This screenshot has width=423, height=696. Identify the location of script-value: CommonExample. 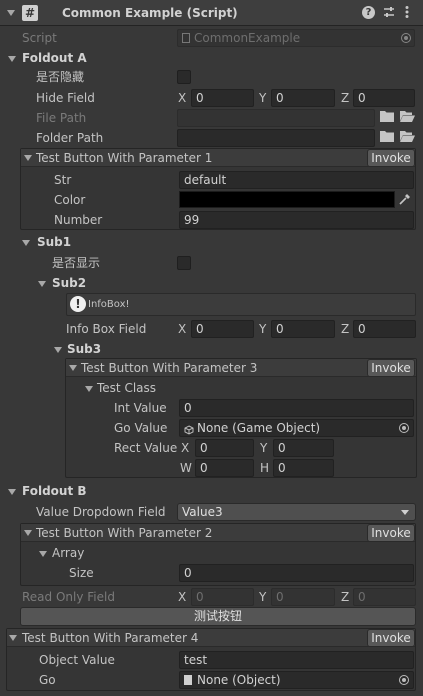
(247, 38).